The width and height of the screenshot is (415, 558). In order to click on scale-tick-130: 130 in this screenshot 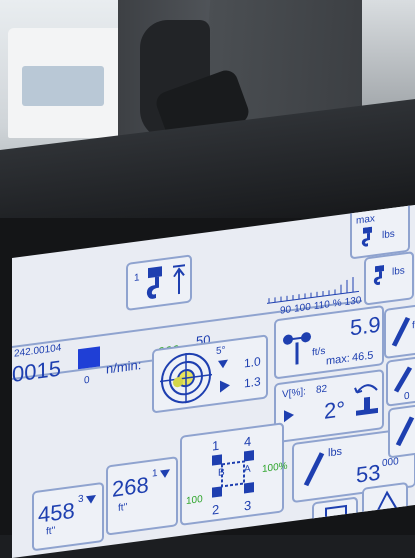, I will do `click(353, 302)`.